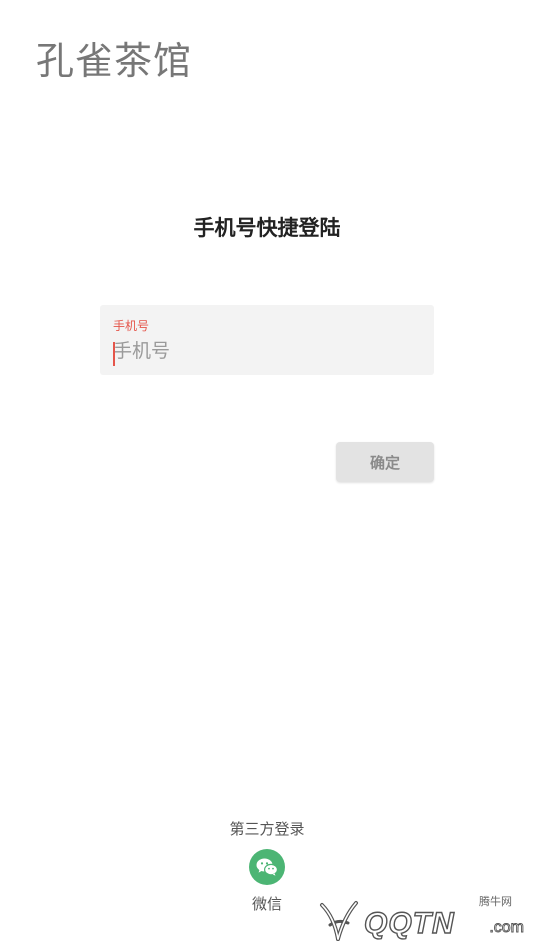  I want to click on app-title: 孔雀茶馆, so click(114, 61).